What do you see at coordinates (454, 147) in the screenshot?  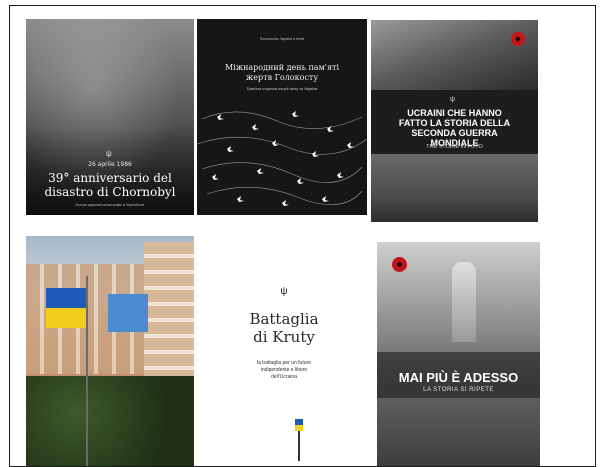 I see `tile-subtitle: TRE STORIE IN FOTO` at bounding box center [454, 147].